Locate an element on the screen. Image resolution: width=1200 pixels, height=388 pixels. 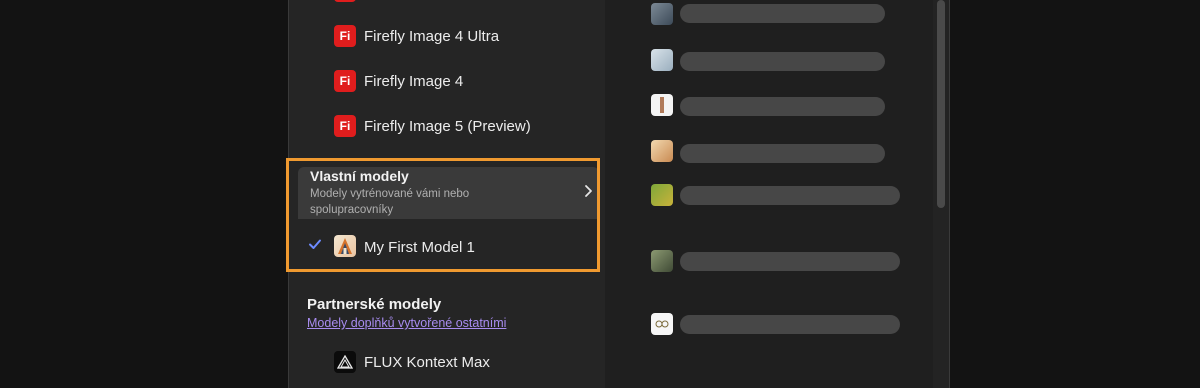
scrollbar-thumb is located at coordinates (941, 104).